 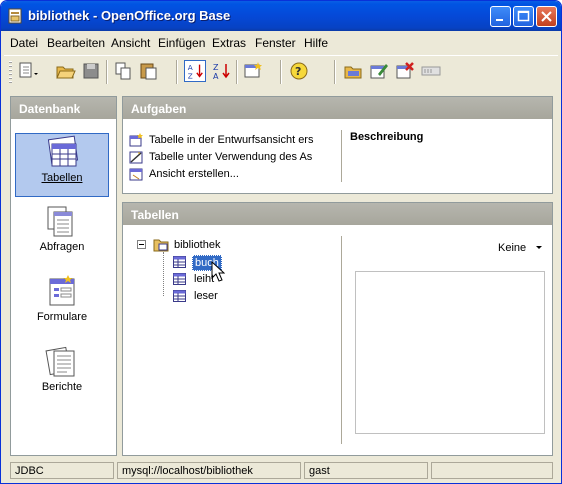 I want to click on svg-text: A, so click(x=216, y=76).